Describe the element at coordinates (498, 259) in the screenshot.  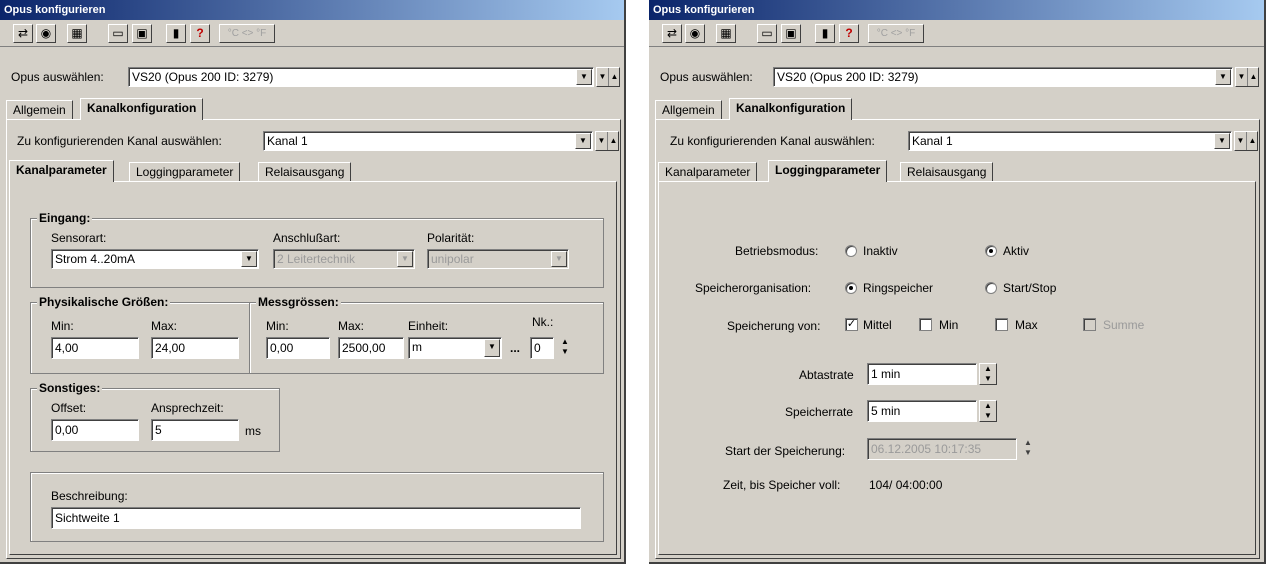
I see `polaritaet-select: unipolar ▼` at that location.